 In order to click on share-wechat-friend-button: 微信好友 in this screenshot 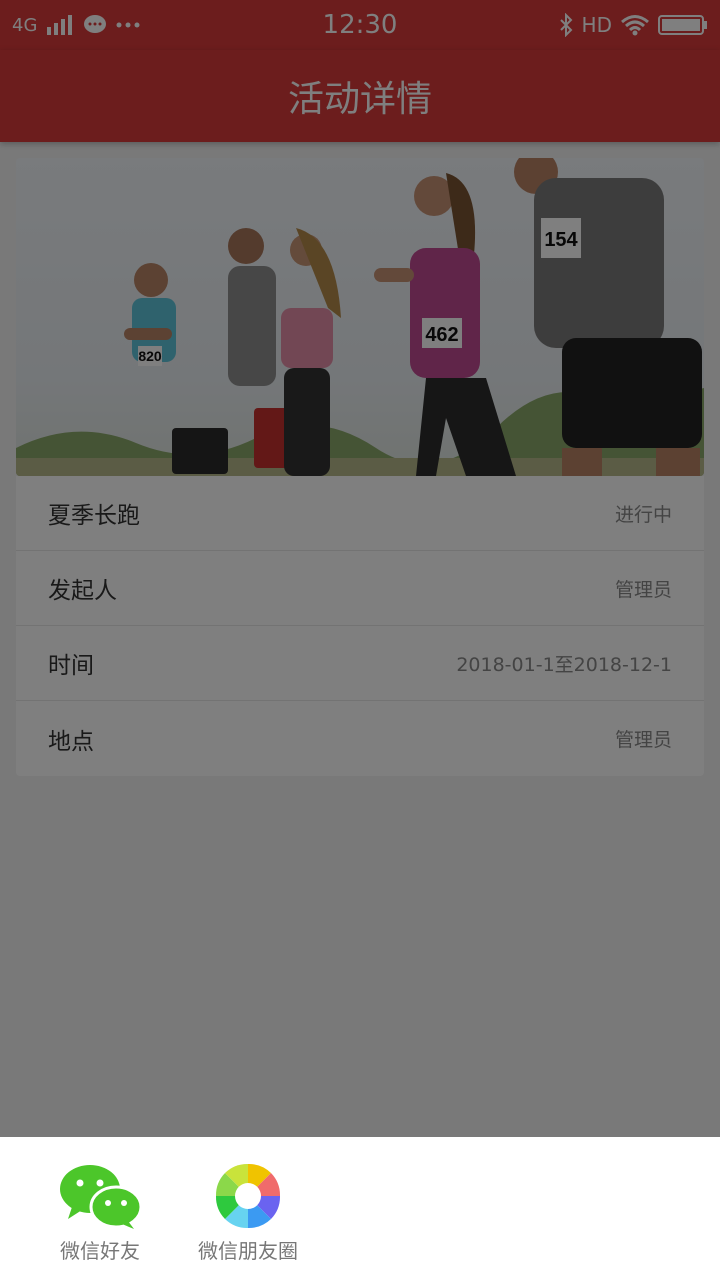, I will do `click(100, 1213)`.